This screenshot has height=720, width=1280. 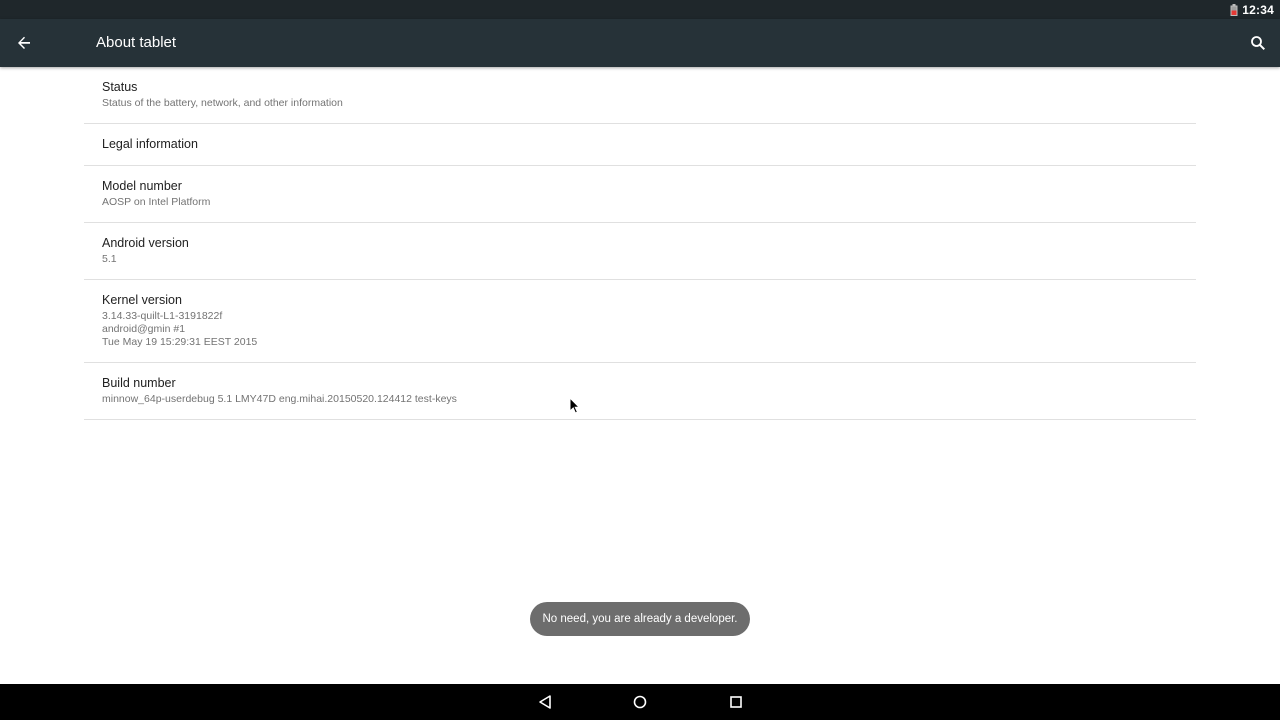 What do you see at coordinates (640, 194) in the screenshot?
I see `pref-model-number: Model number AOSP on Intel Platform` at bounding box center [640, 194].